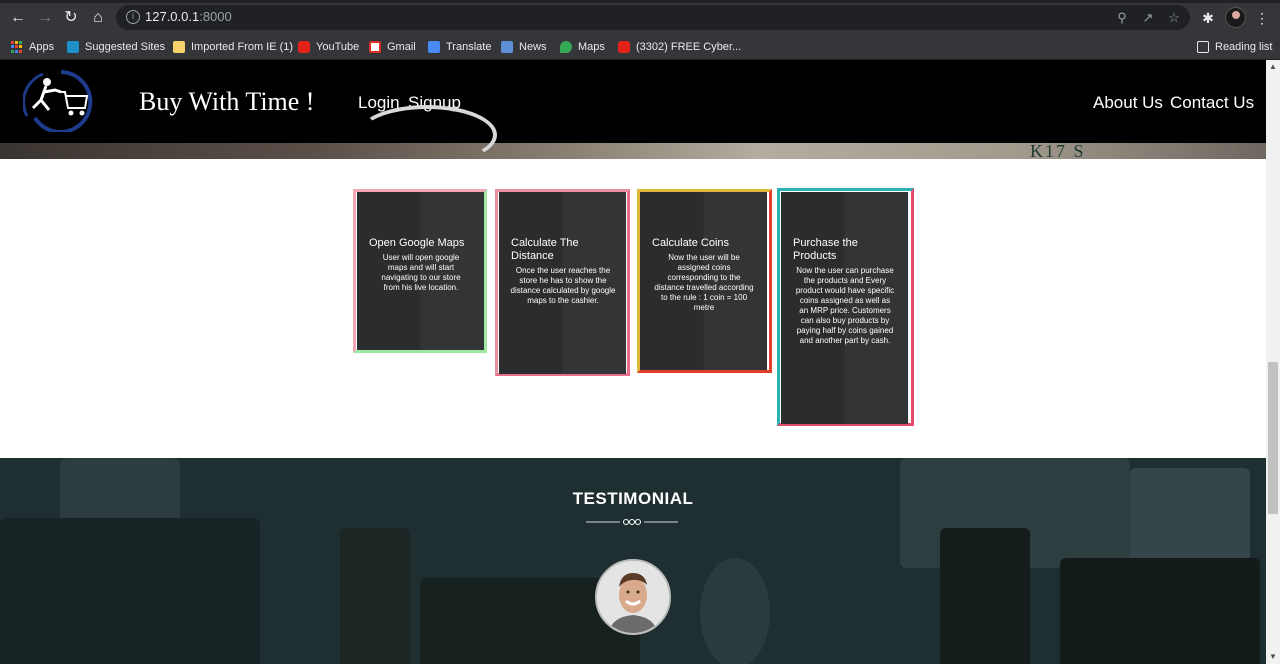 The height and width of the screenshot is (664, 1280). Describe the element at coordinates (1235, 17) in the screenshot. I see `profile-avatar` at that location.